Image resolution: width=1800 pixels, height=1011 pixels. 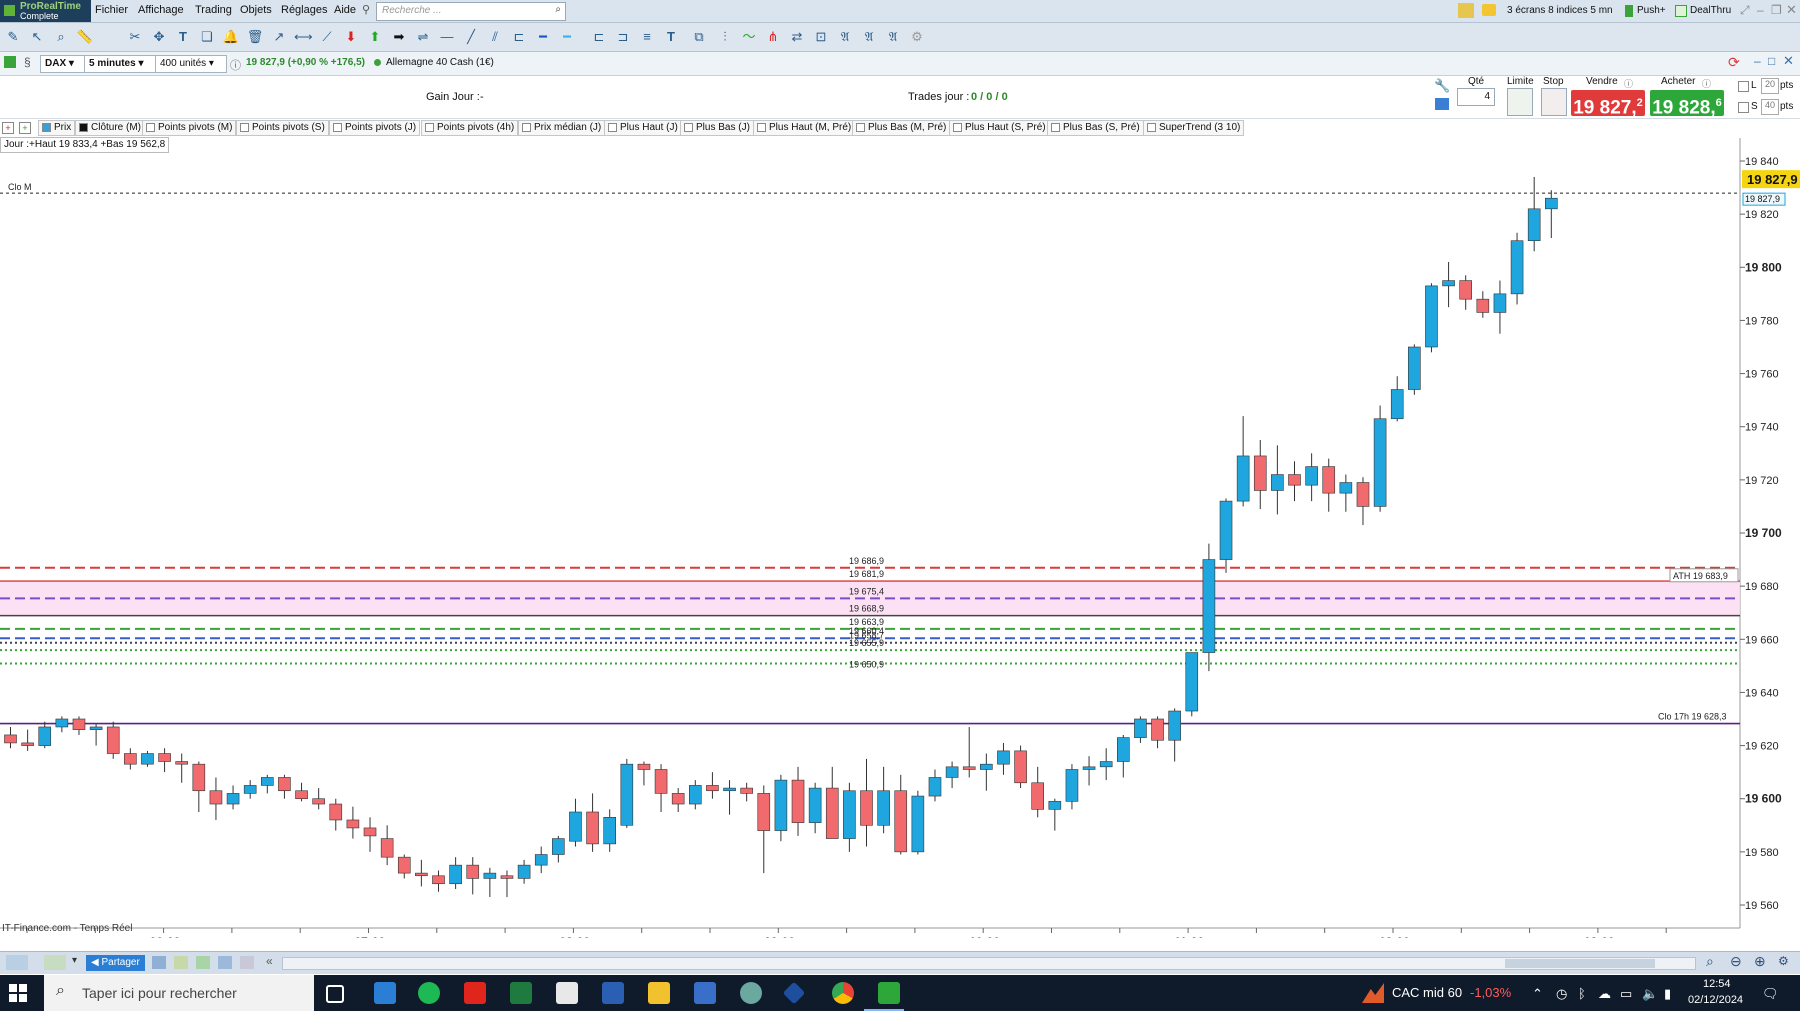 What do you see at coordinates (235, 65) in the screenshot?
I see `info-icon: ⓘ` at bounding box center [235, 65].